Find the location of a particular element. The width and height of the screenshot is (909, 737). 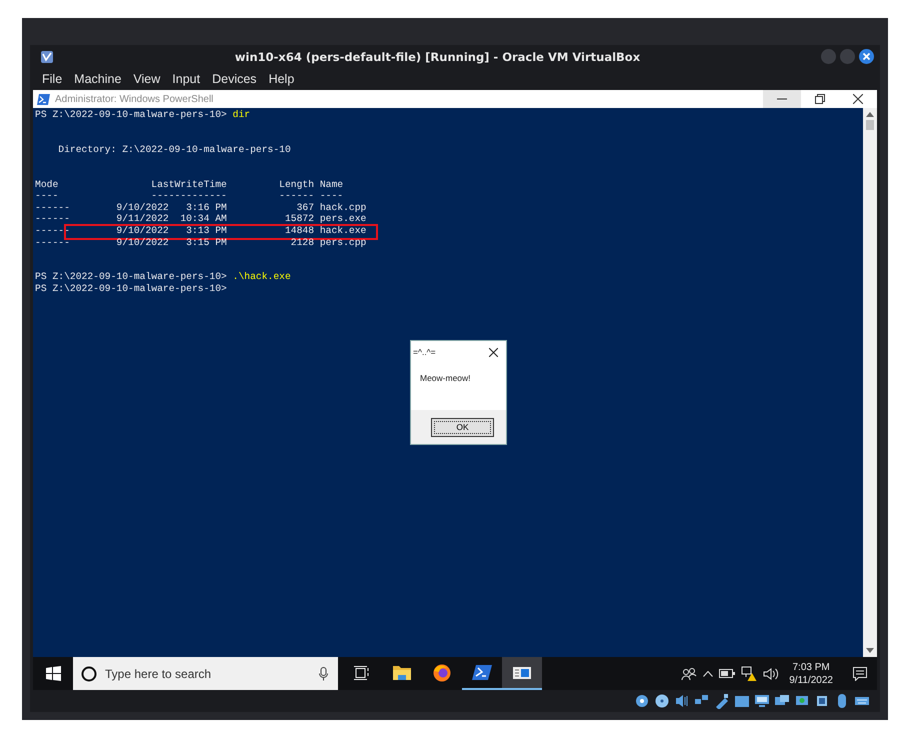

notification-icon is located at coordinates (860, 673).